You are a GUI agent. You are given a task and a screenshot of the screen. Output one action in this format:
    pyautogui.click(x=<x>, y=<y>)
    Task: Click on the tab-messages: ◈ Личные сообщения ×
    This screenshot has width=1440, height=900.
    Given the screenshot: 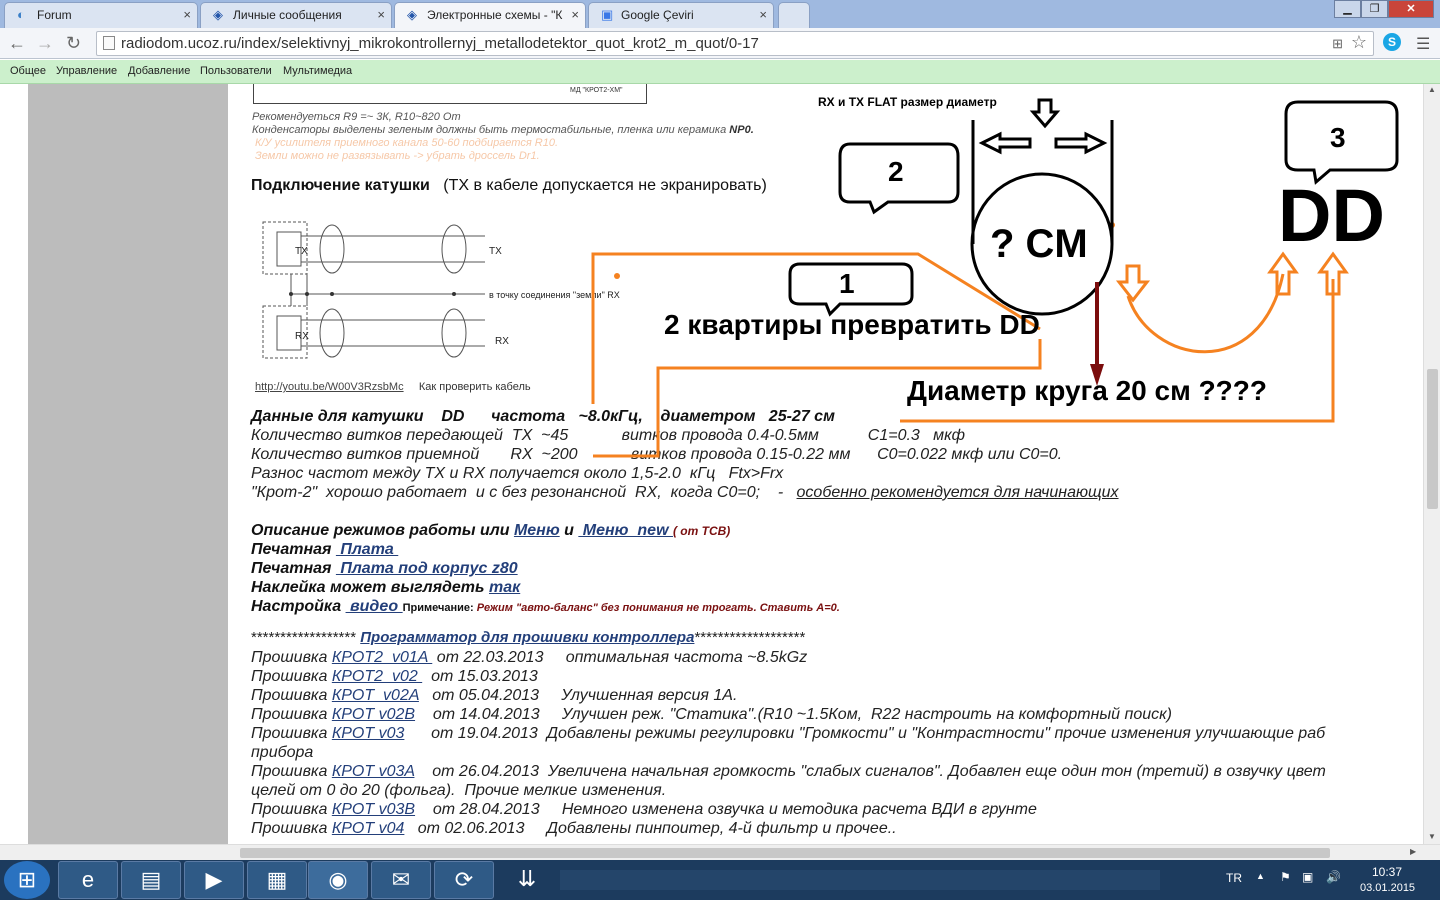 What is the action you would take?
    pyautogui.click(x=296, y=15)
    